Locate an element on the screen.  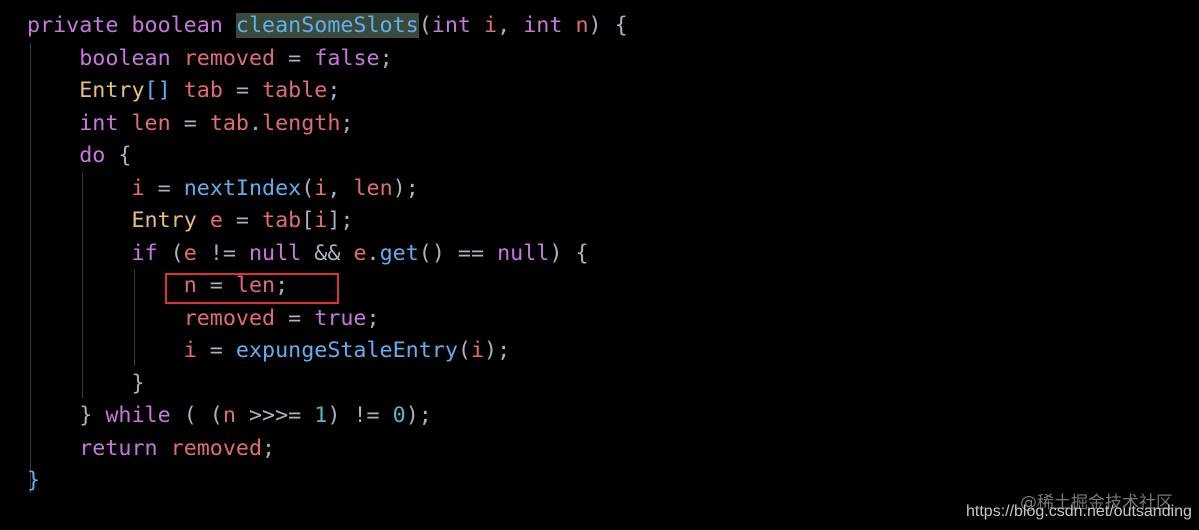
code-token: boolean is located at coordinates (131, 58).